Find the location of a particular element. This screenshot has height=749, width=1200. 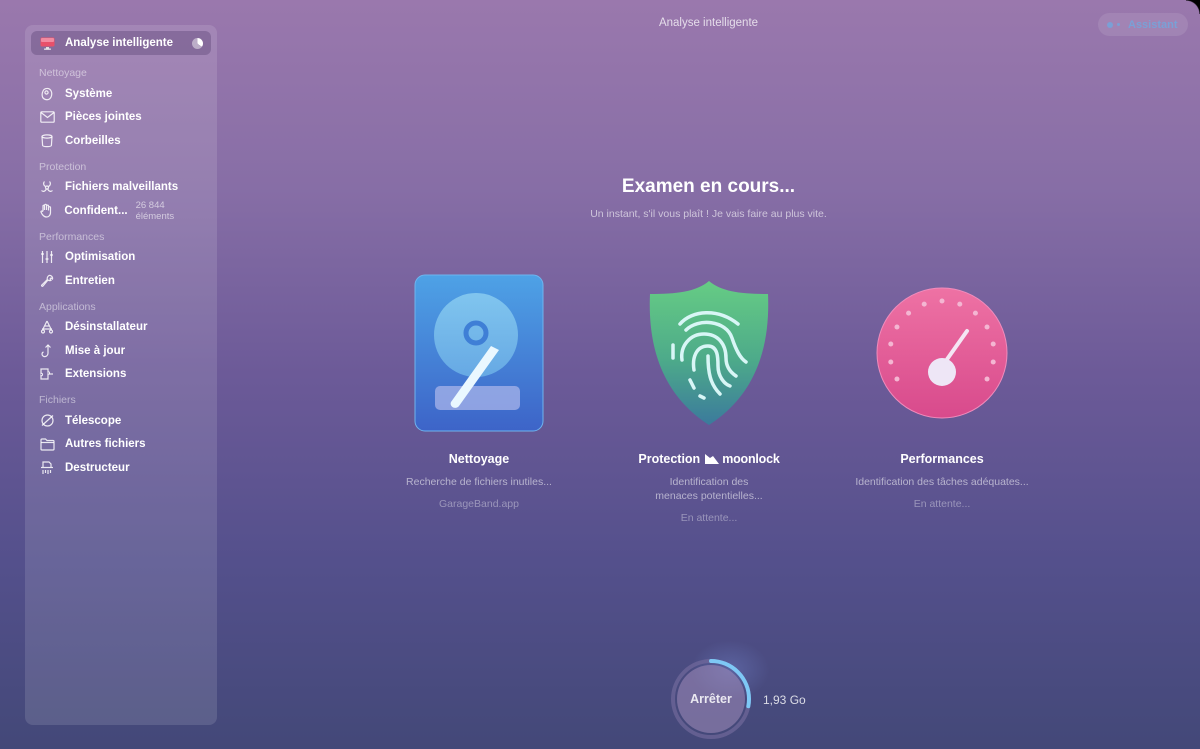

planet-icon is located at coordinates (47, 421).